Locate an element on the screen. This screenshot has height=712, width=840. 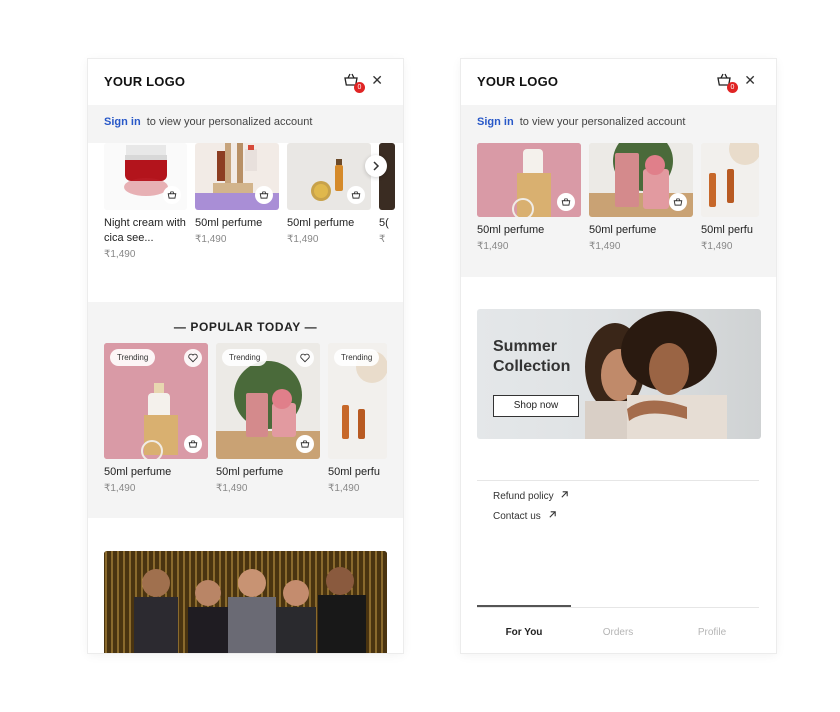
banner-title: Summer Collection is located at coordinates (532, 356).